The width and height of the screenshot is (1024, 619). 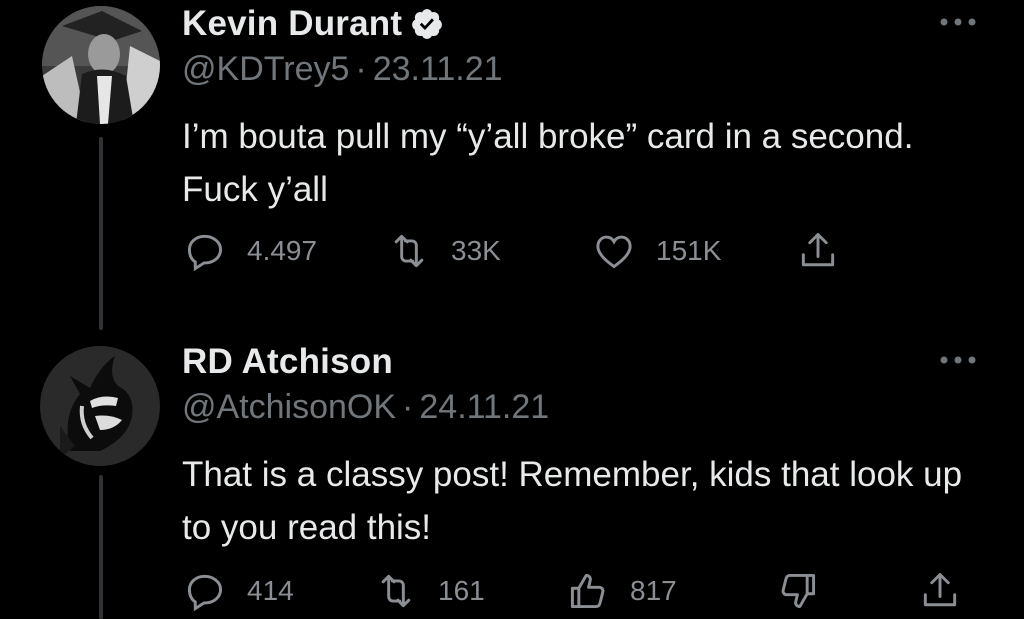 I want to click on retweet-count: 161, so click(x=461, y=590).